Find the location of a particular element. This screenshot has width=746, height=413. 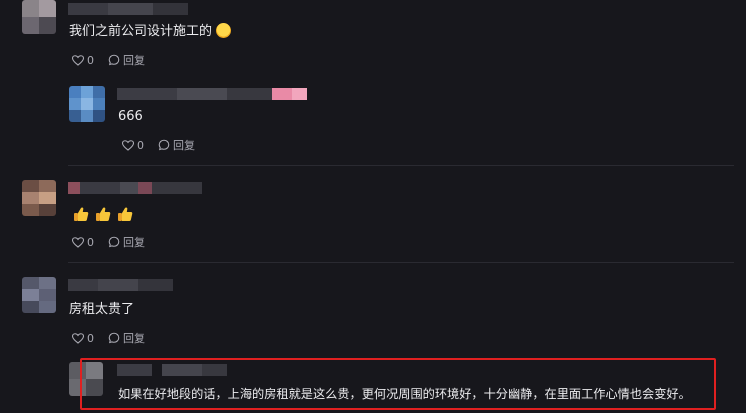

highlight-box is located at coordinates (398, 384).